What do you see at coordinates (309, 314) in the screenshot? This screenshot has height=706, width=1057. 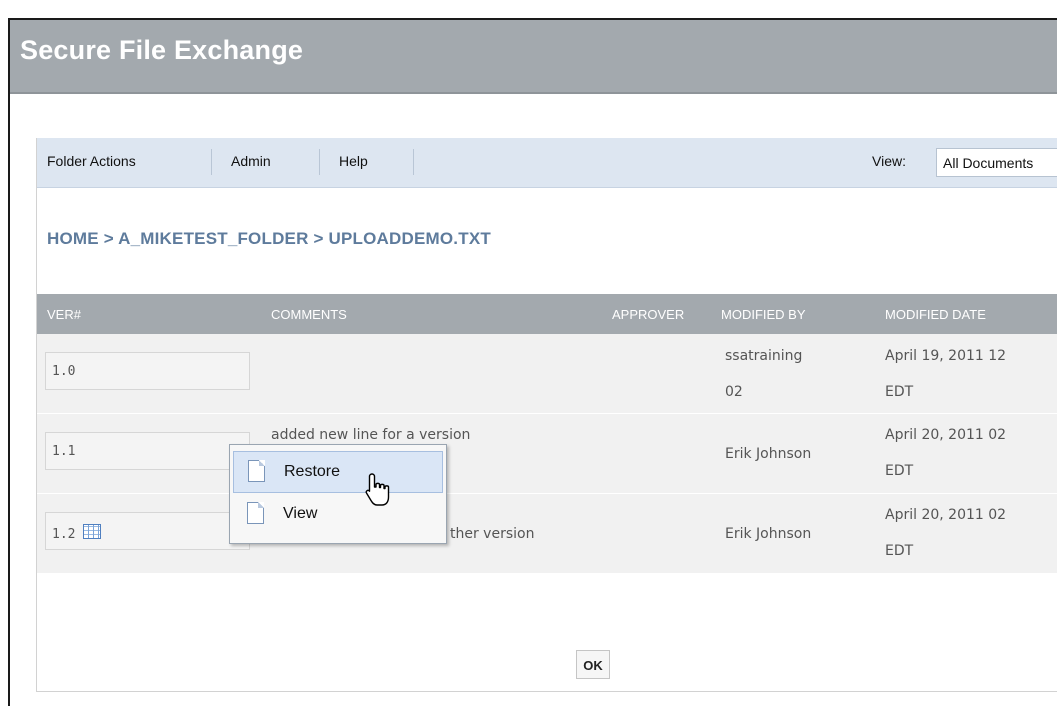 I see `column-header-comments: COMMENTS` at bounding box center [309, 314].